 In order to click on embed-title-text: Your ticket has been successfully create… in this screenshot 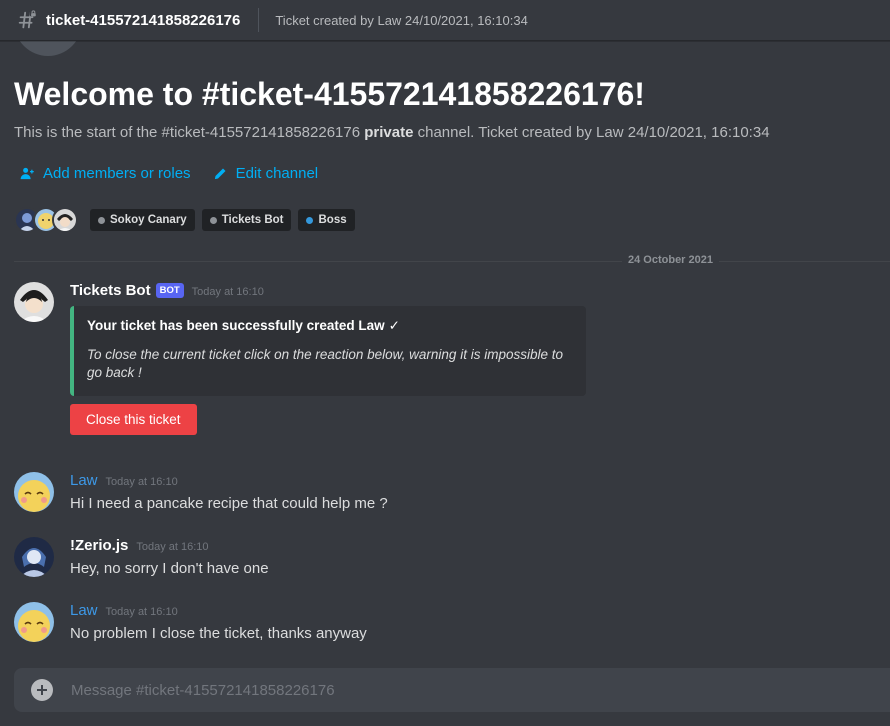, I will do `click(236, 325)`.